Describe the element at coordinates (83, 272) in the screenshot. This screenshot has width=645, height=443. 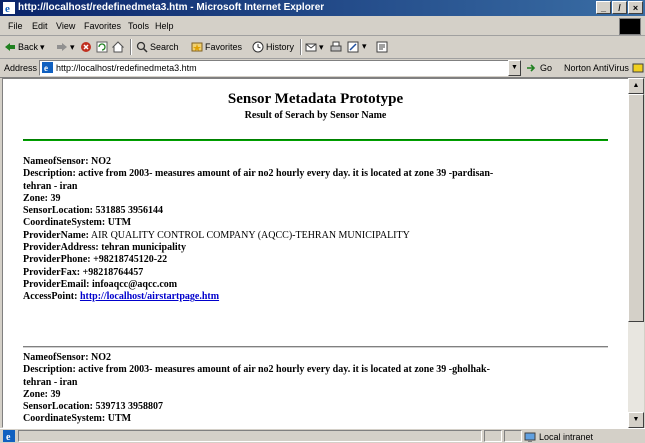
I see `record-field: ProviderFax: +98218764457` at that location.